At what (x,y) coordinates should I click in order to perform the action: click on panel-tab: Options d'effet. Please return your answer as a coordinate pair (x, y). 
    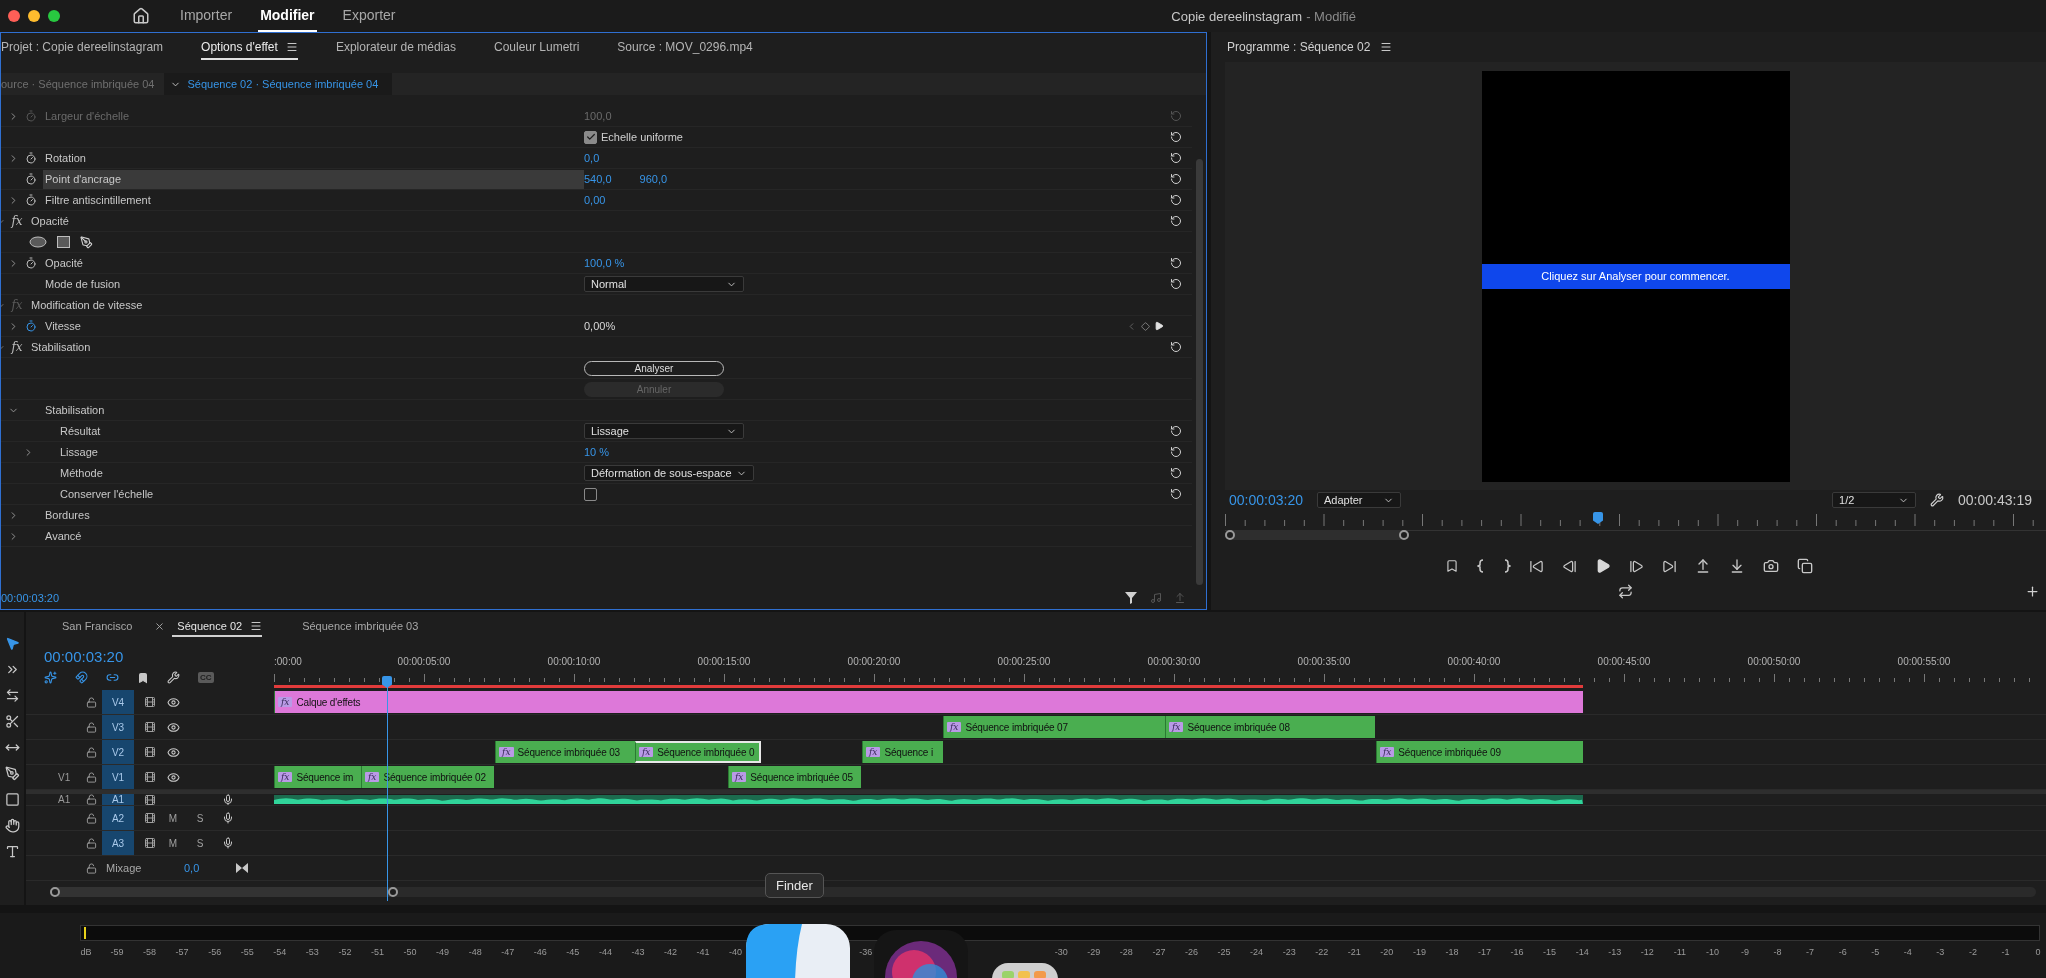
    Looking at the image, I should click on (249, 48).